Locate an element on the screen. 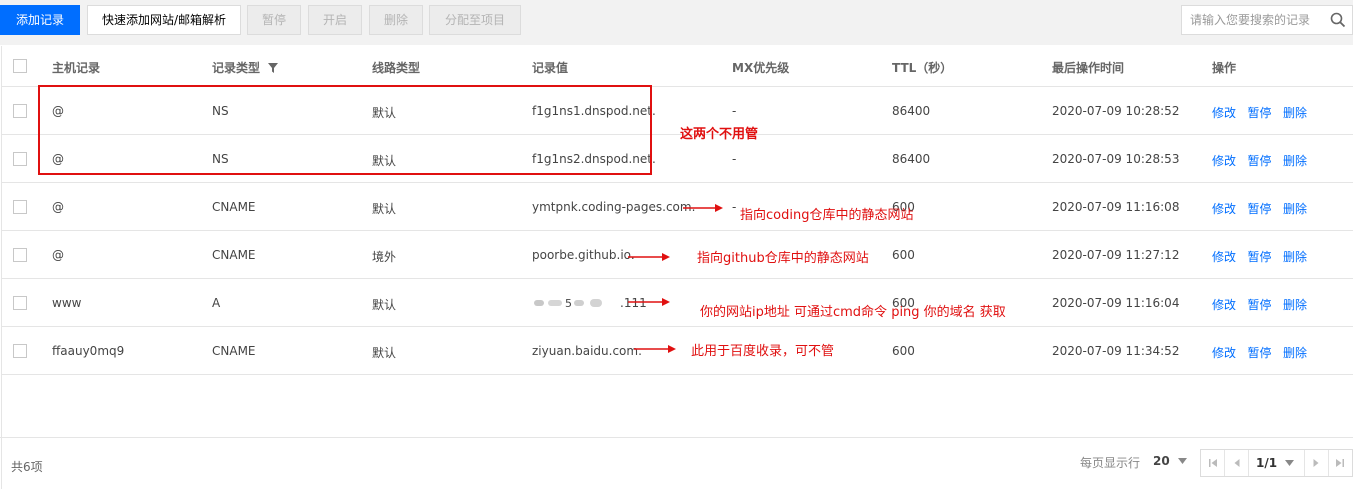  search-box is located at coordinates (1267, 20).